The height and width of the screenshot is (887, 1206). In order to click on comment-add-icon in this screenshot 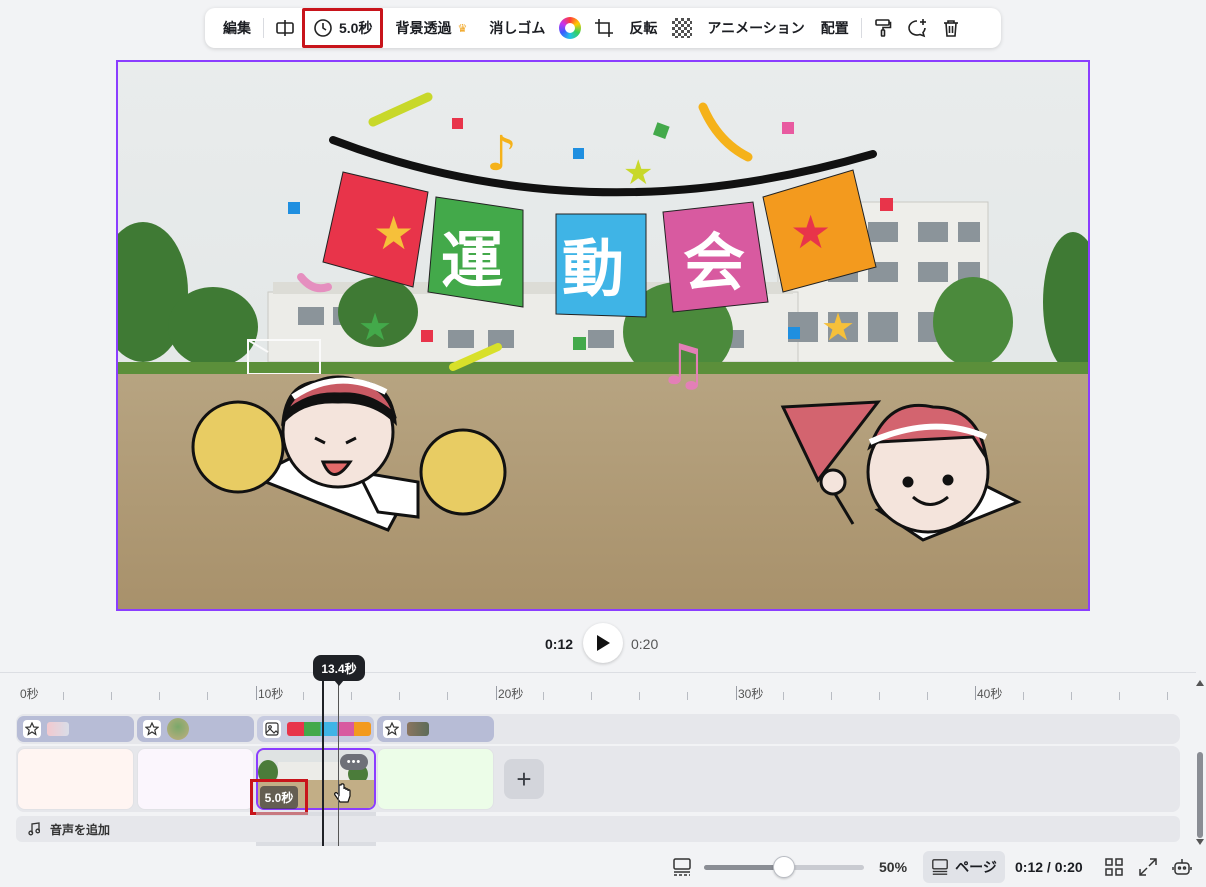, I will do `click(917, 28)`.